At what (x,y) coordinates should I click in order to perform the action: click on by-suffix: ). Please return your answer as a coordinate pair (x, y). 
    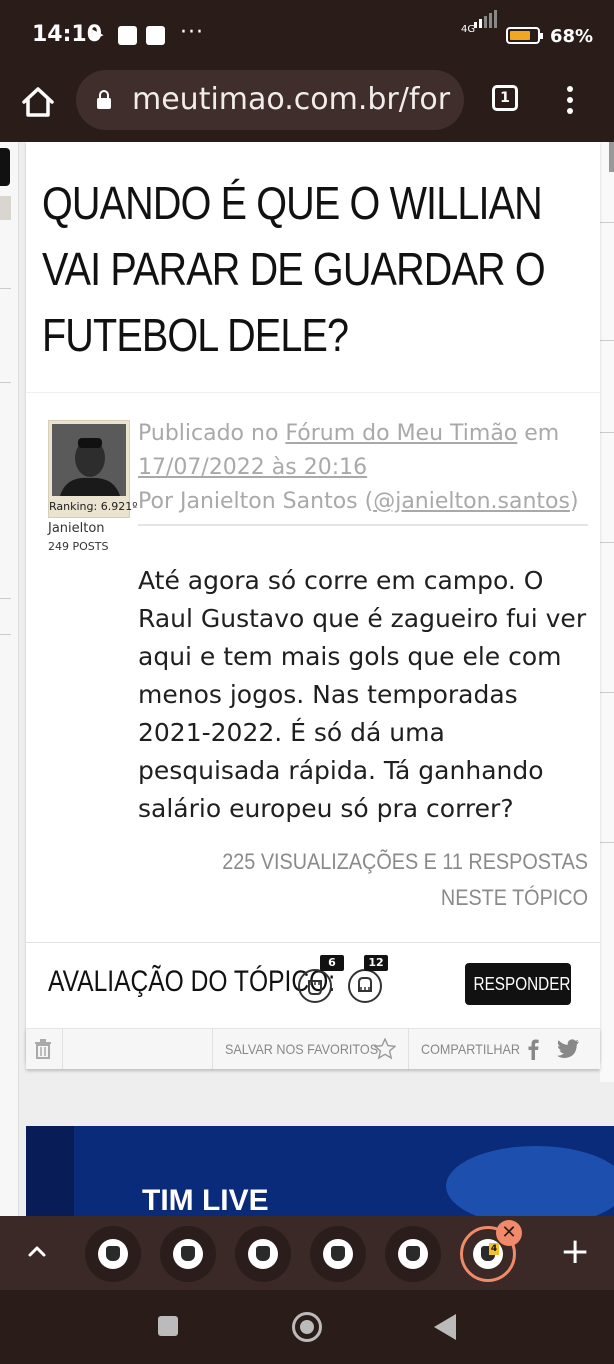
    Looking at the image, I should click on (574, 501).